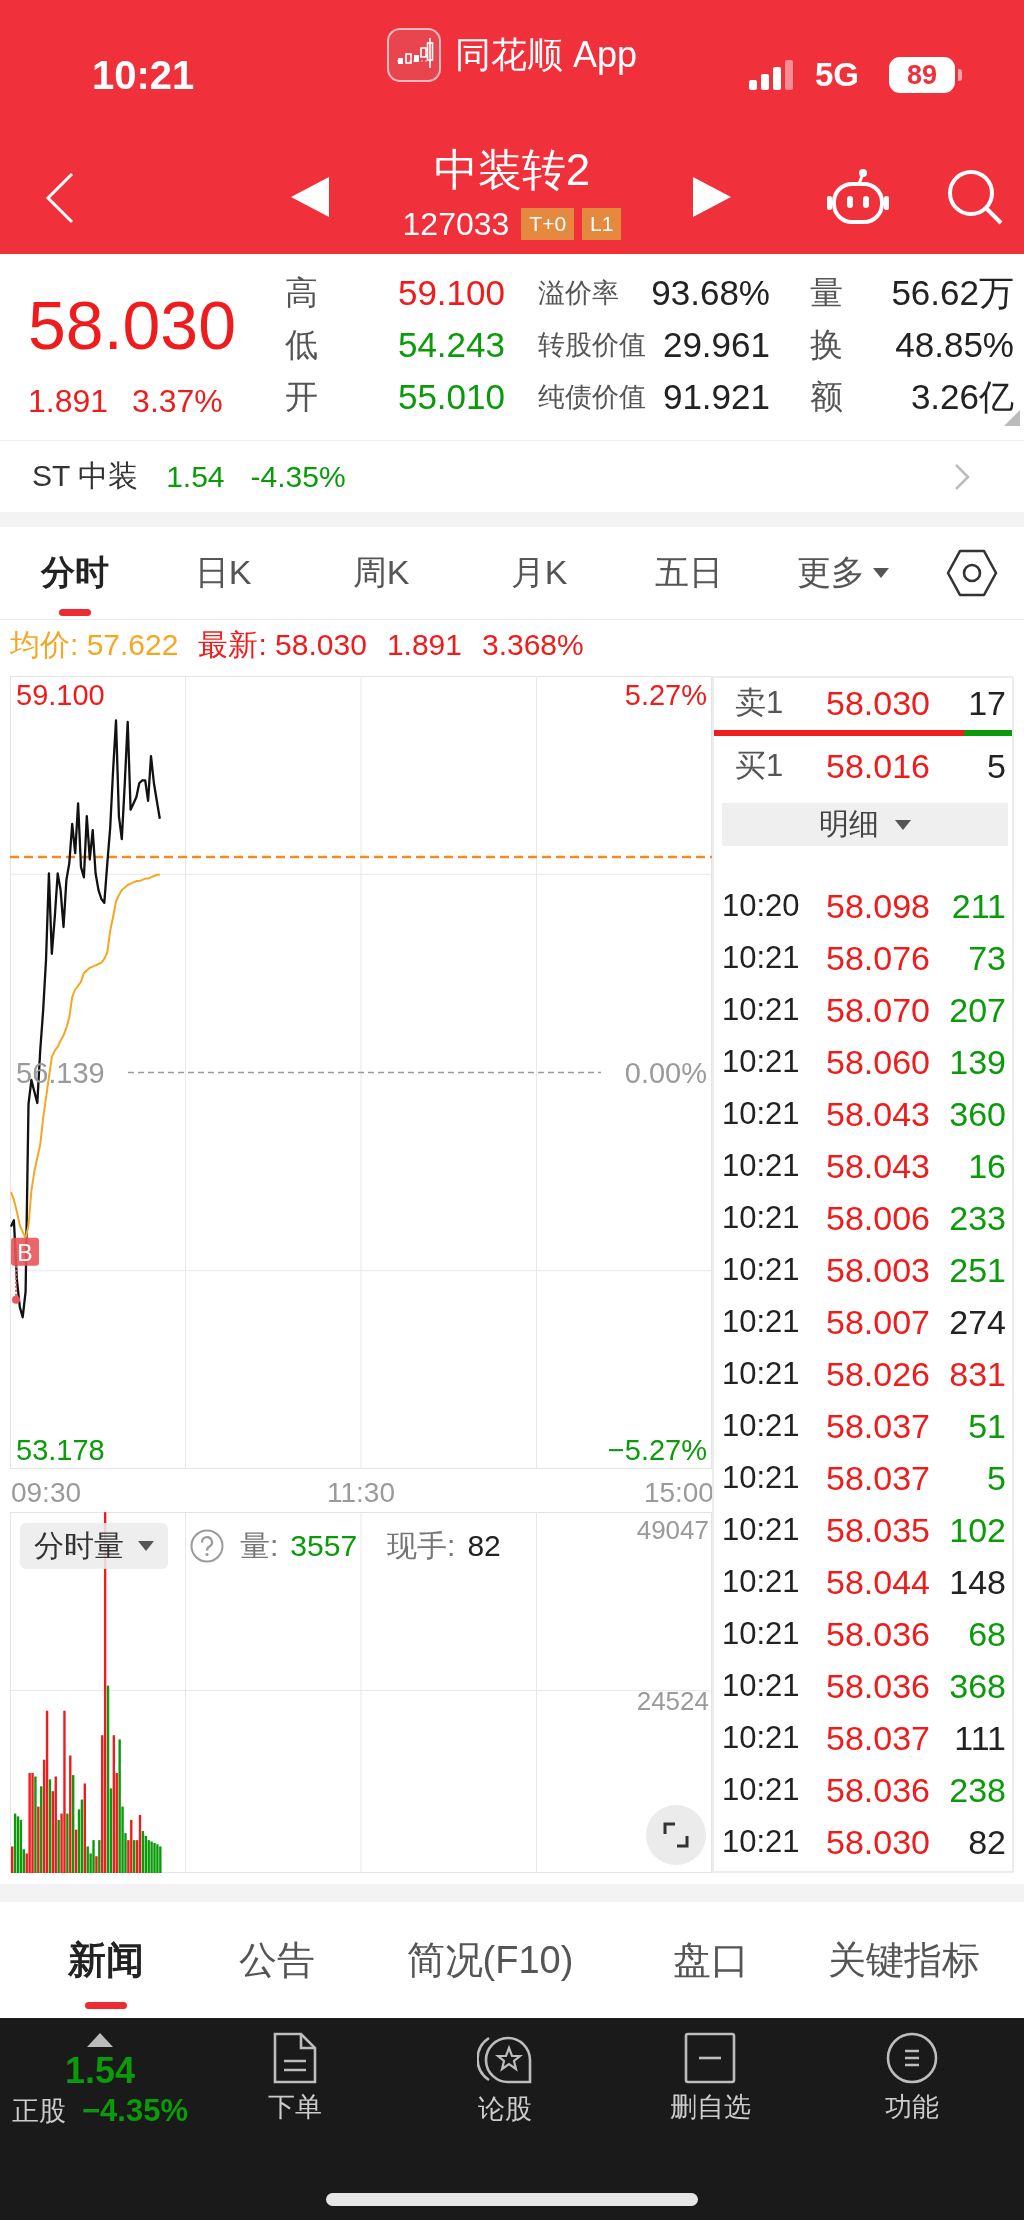 The width and height of the screenshot is (1024, 2220). Describe the element at coordinates (987, 703) in the screenshot. I see `order-volume: 17` at that location.